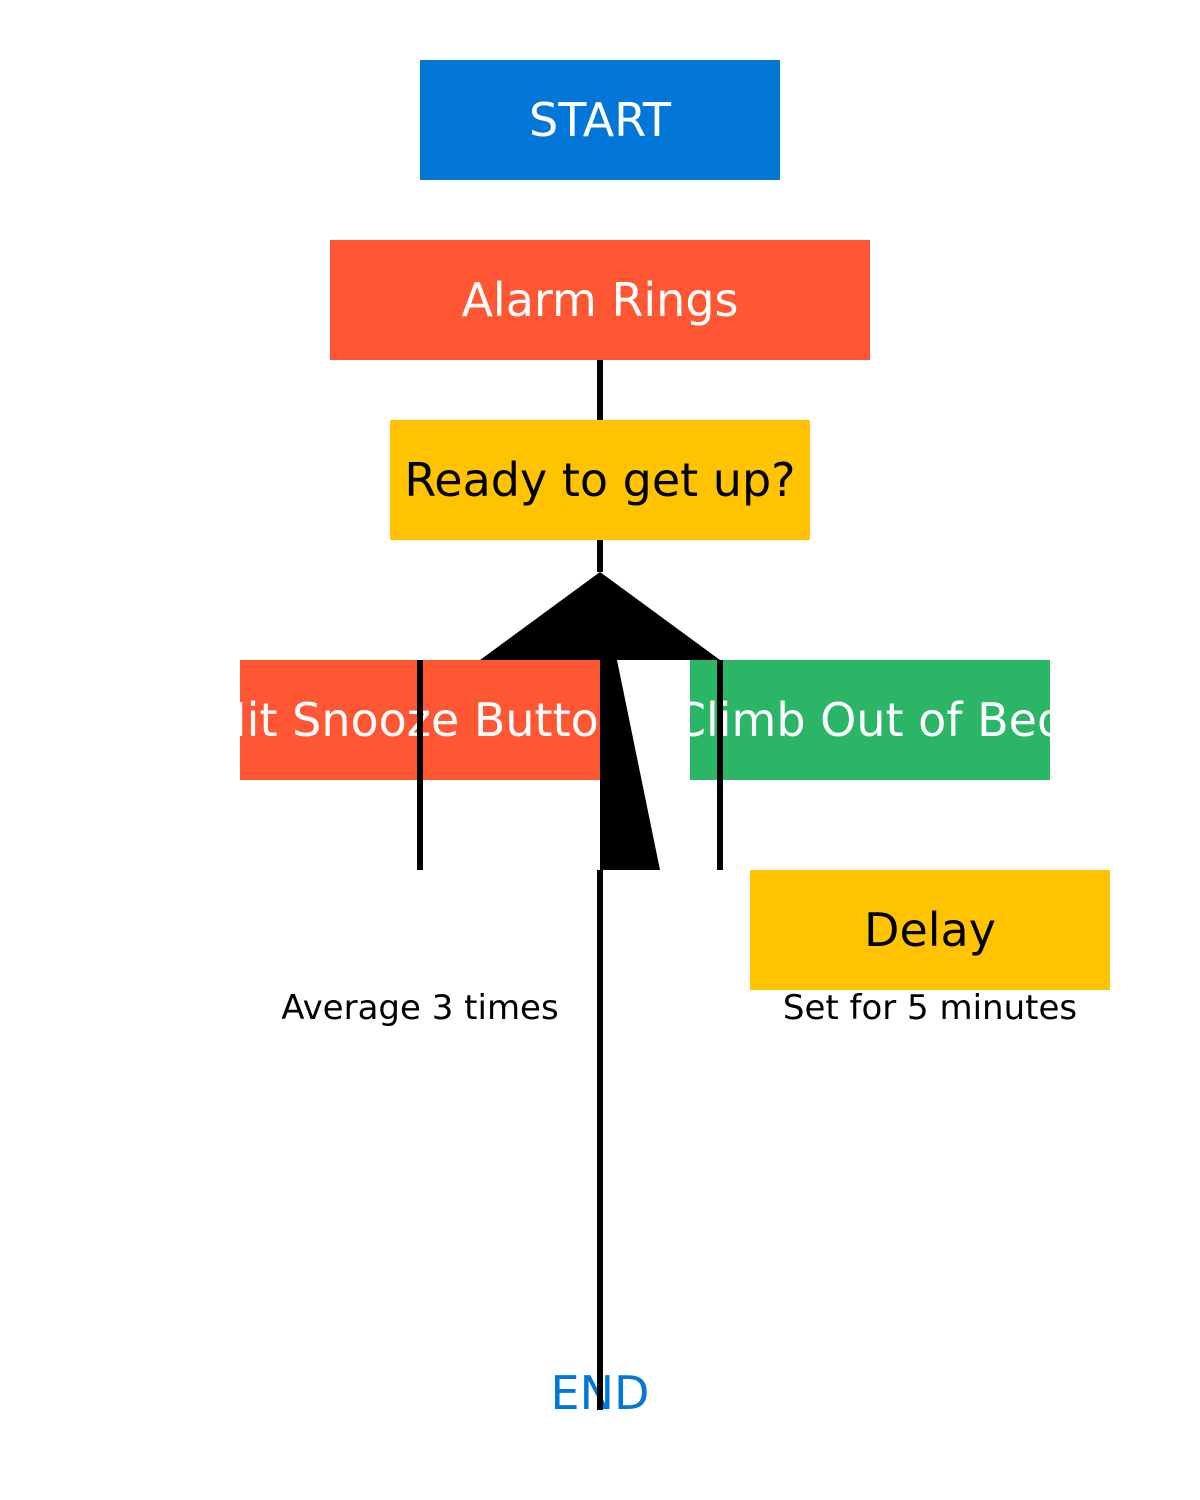 This screenshot has width=1200, height=1500. What do you see at coordinates (630, 765) in the screenshot?
I see `branch-wedge` at bounding box center [630, 765].